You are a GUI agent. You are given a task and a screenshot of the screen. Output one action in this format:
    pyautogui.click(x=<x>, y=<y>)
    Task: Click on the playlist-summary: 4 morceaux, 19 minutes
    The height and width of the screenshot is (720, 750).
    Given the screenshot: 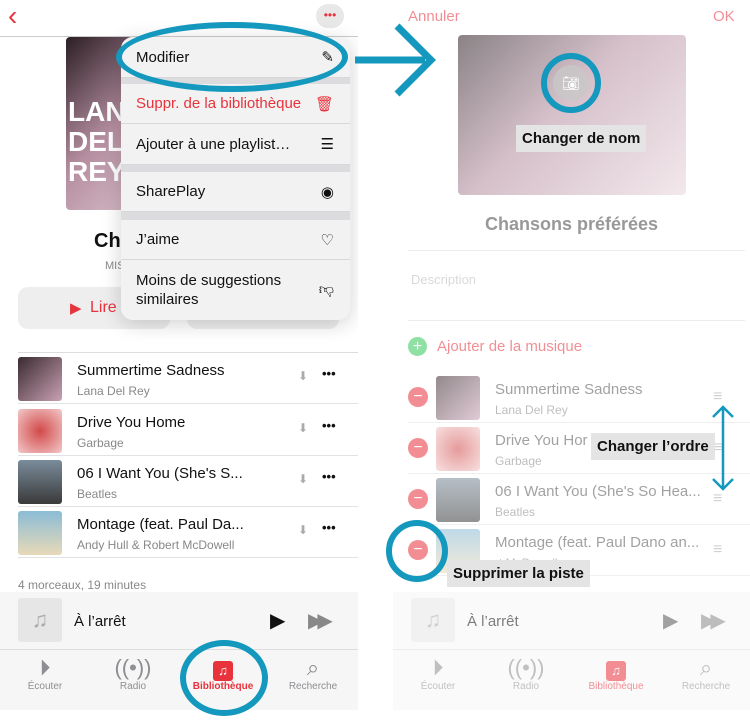 What is the action you would take?
    pyautogui.click(x=82, y=585)
    